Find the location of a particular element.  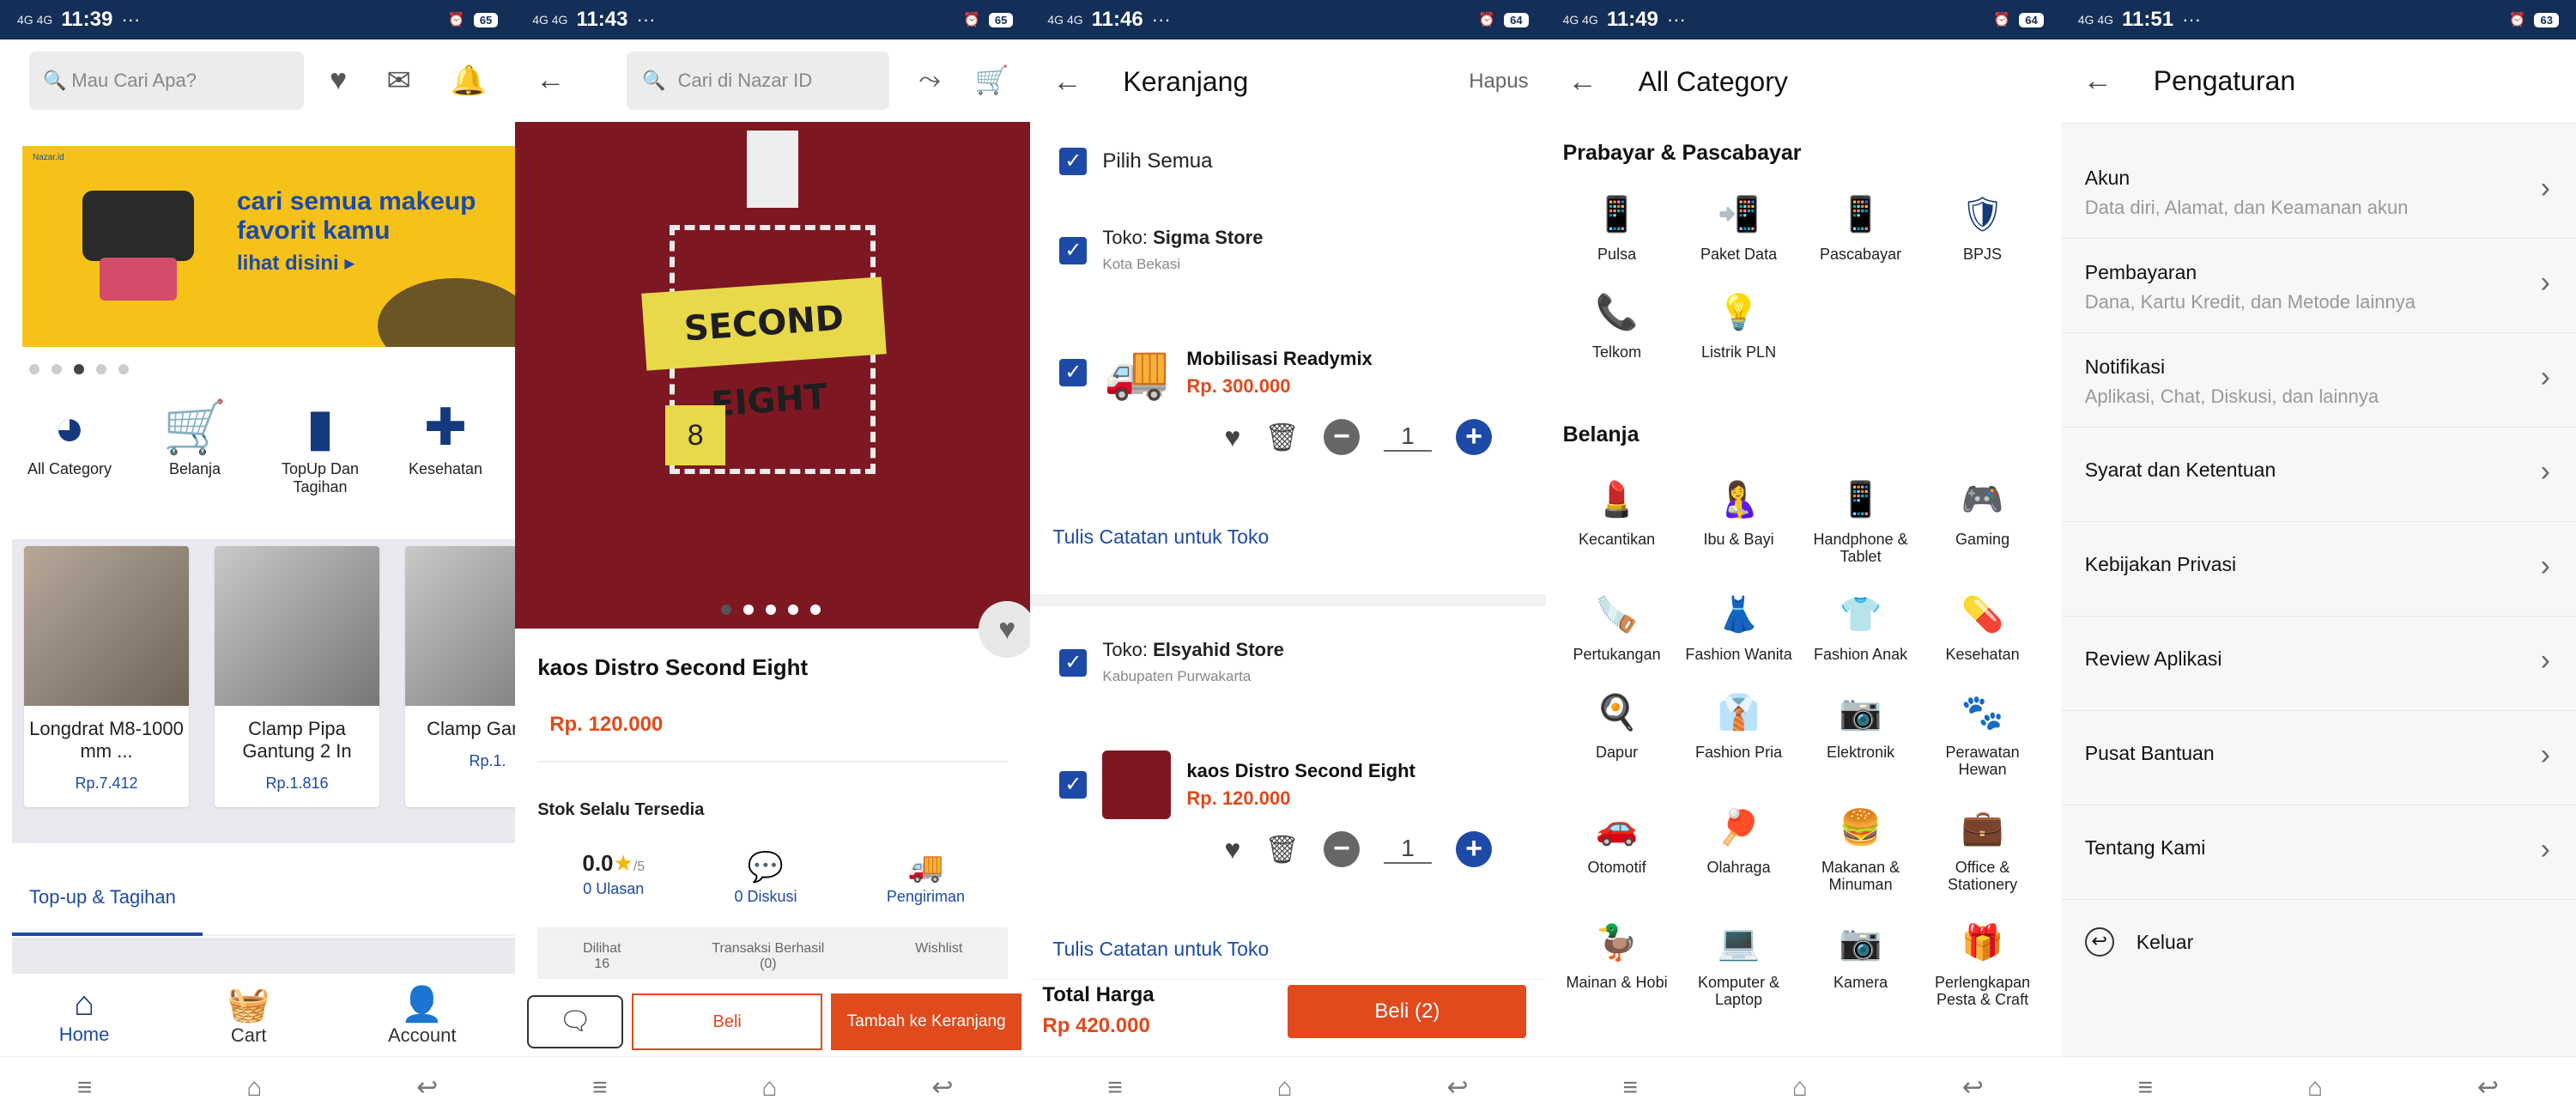

wishlist-heart-icon: ♥ is located at coordinates (1005, 629).